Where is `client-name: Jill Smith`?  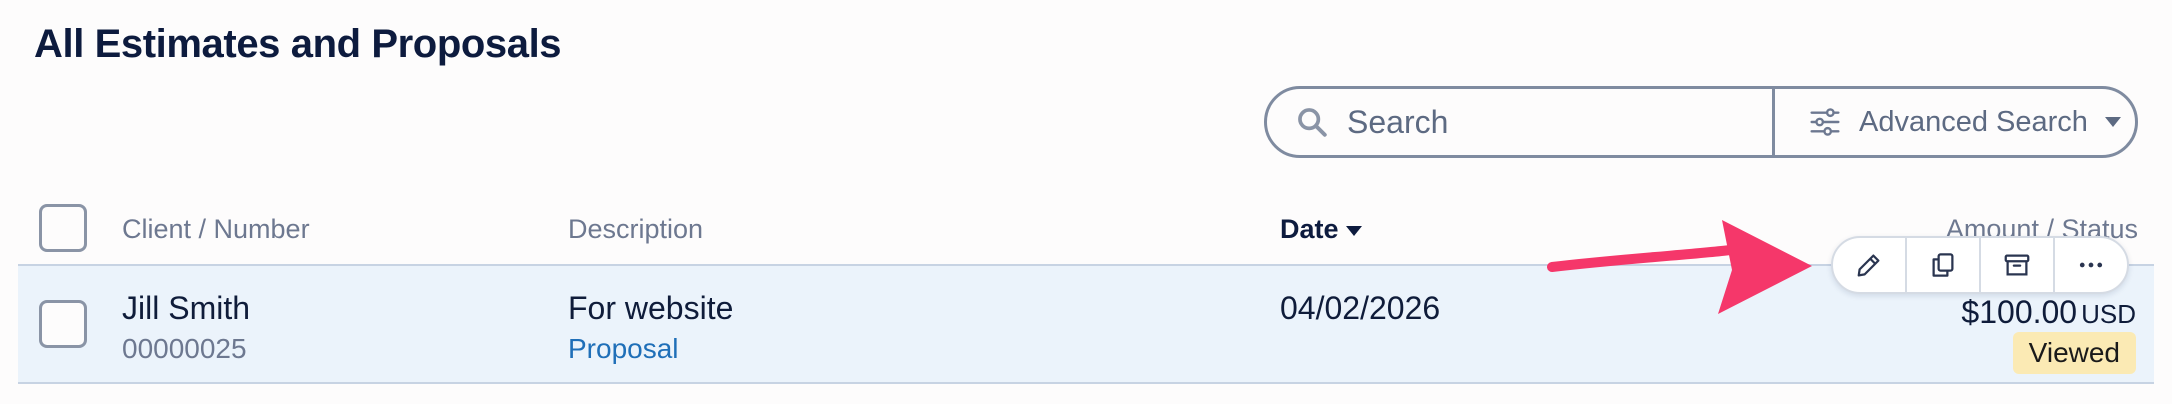
client-name: Jill Smith is located at coordinates (186, 308).